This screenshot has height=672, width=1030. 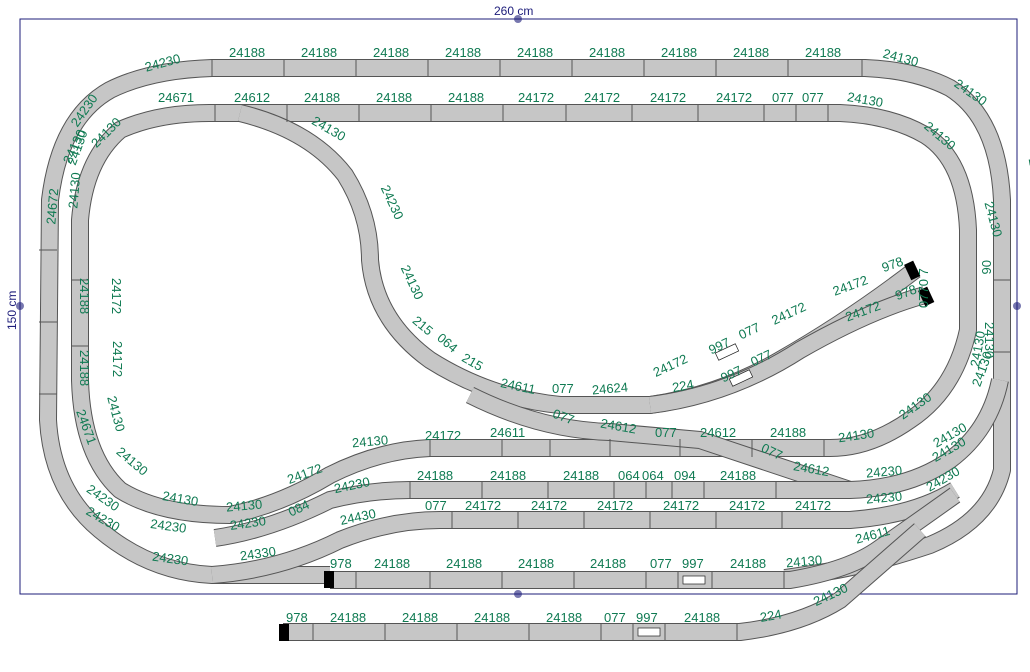 I want to click on yard2-label: 997, so click(x=647, y=617).